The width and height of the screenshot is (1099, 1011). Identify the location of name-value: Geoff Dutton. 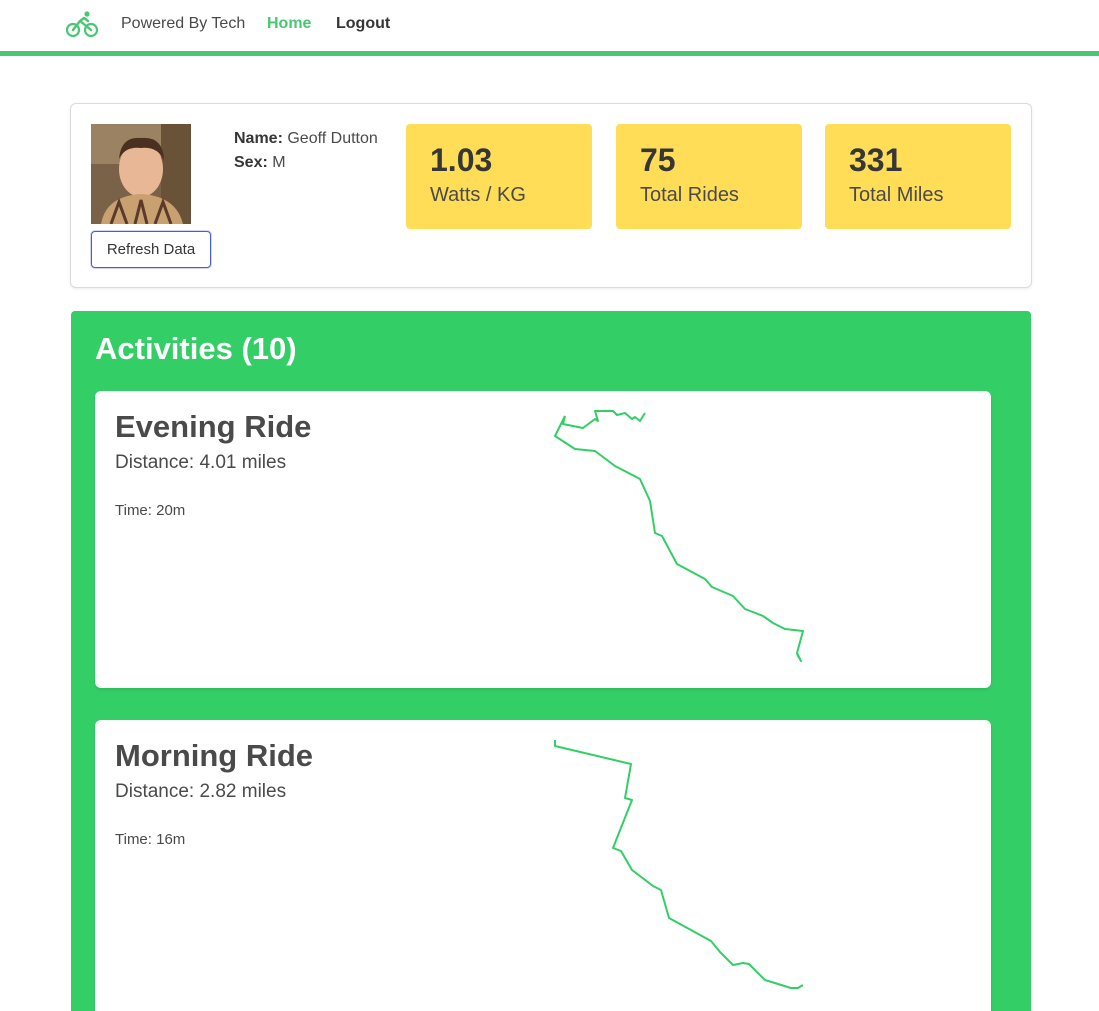
(332, 138).